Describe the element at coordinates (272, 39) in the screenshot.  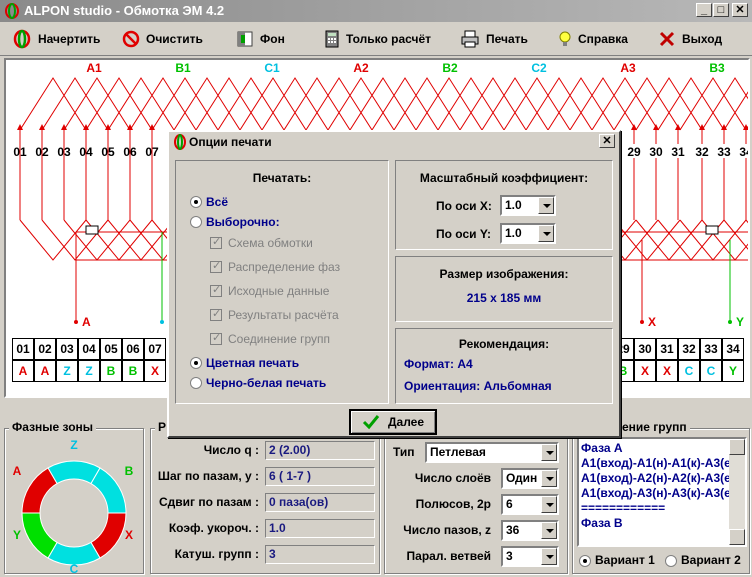
I see `background-label: Фон` at that location.